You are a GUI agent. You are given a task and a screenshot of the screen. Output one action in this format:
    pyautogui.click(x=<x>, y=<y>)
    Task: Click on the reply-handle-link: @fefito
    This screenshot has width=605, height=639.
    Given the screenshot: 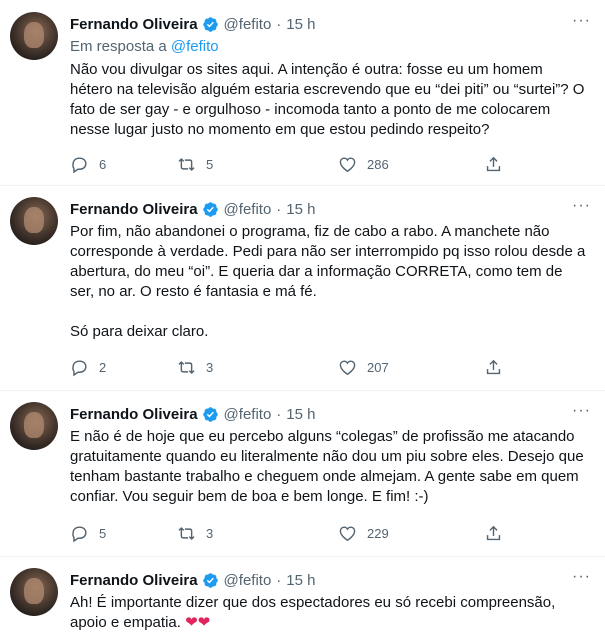 What is the action you would take?
    pyautogui.click(x=195, y=46)
    